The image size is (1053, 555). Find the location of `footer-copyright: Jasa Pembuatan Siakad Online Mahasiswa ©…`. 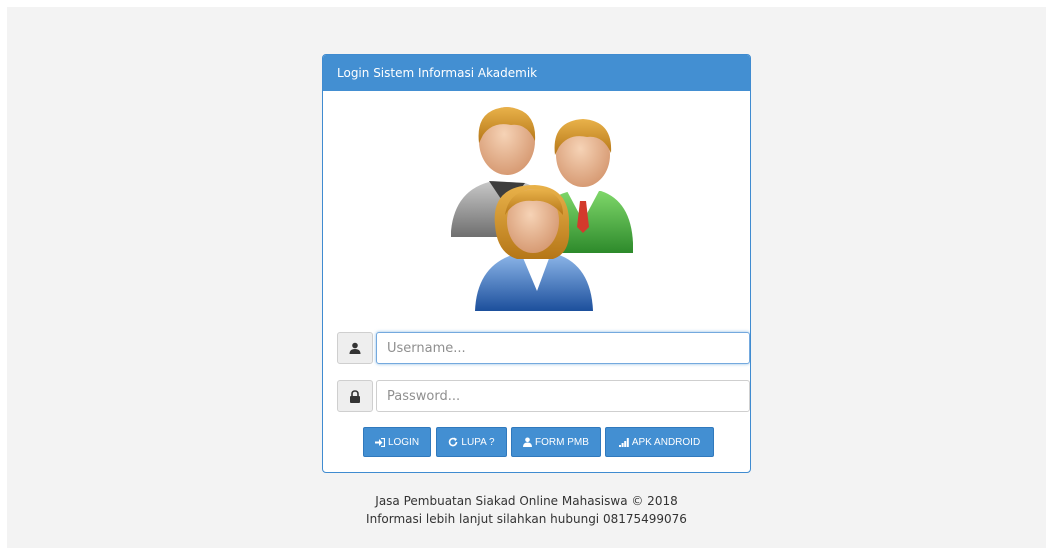

footer-copyright: Jasa Pembuatan Siakad Online Mahasiswa ©… is located at coordinates (526, 501).